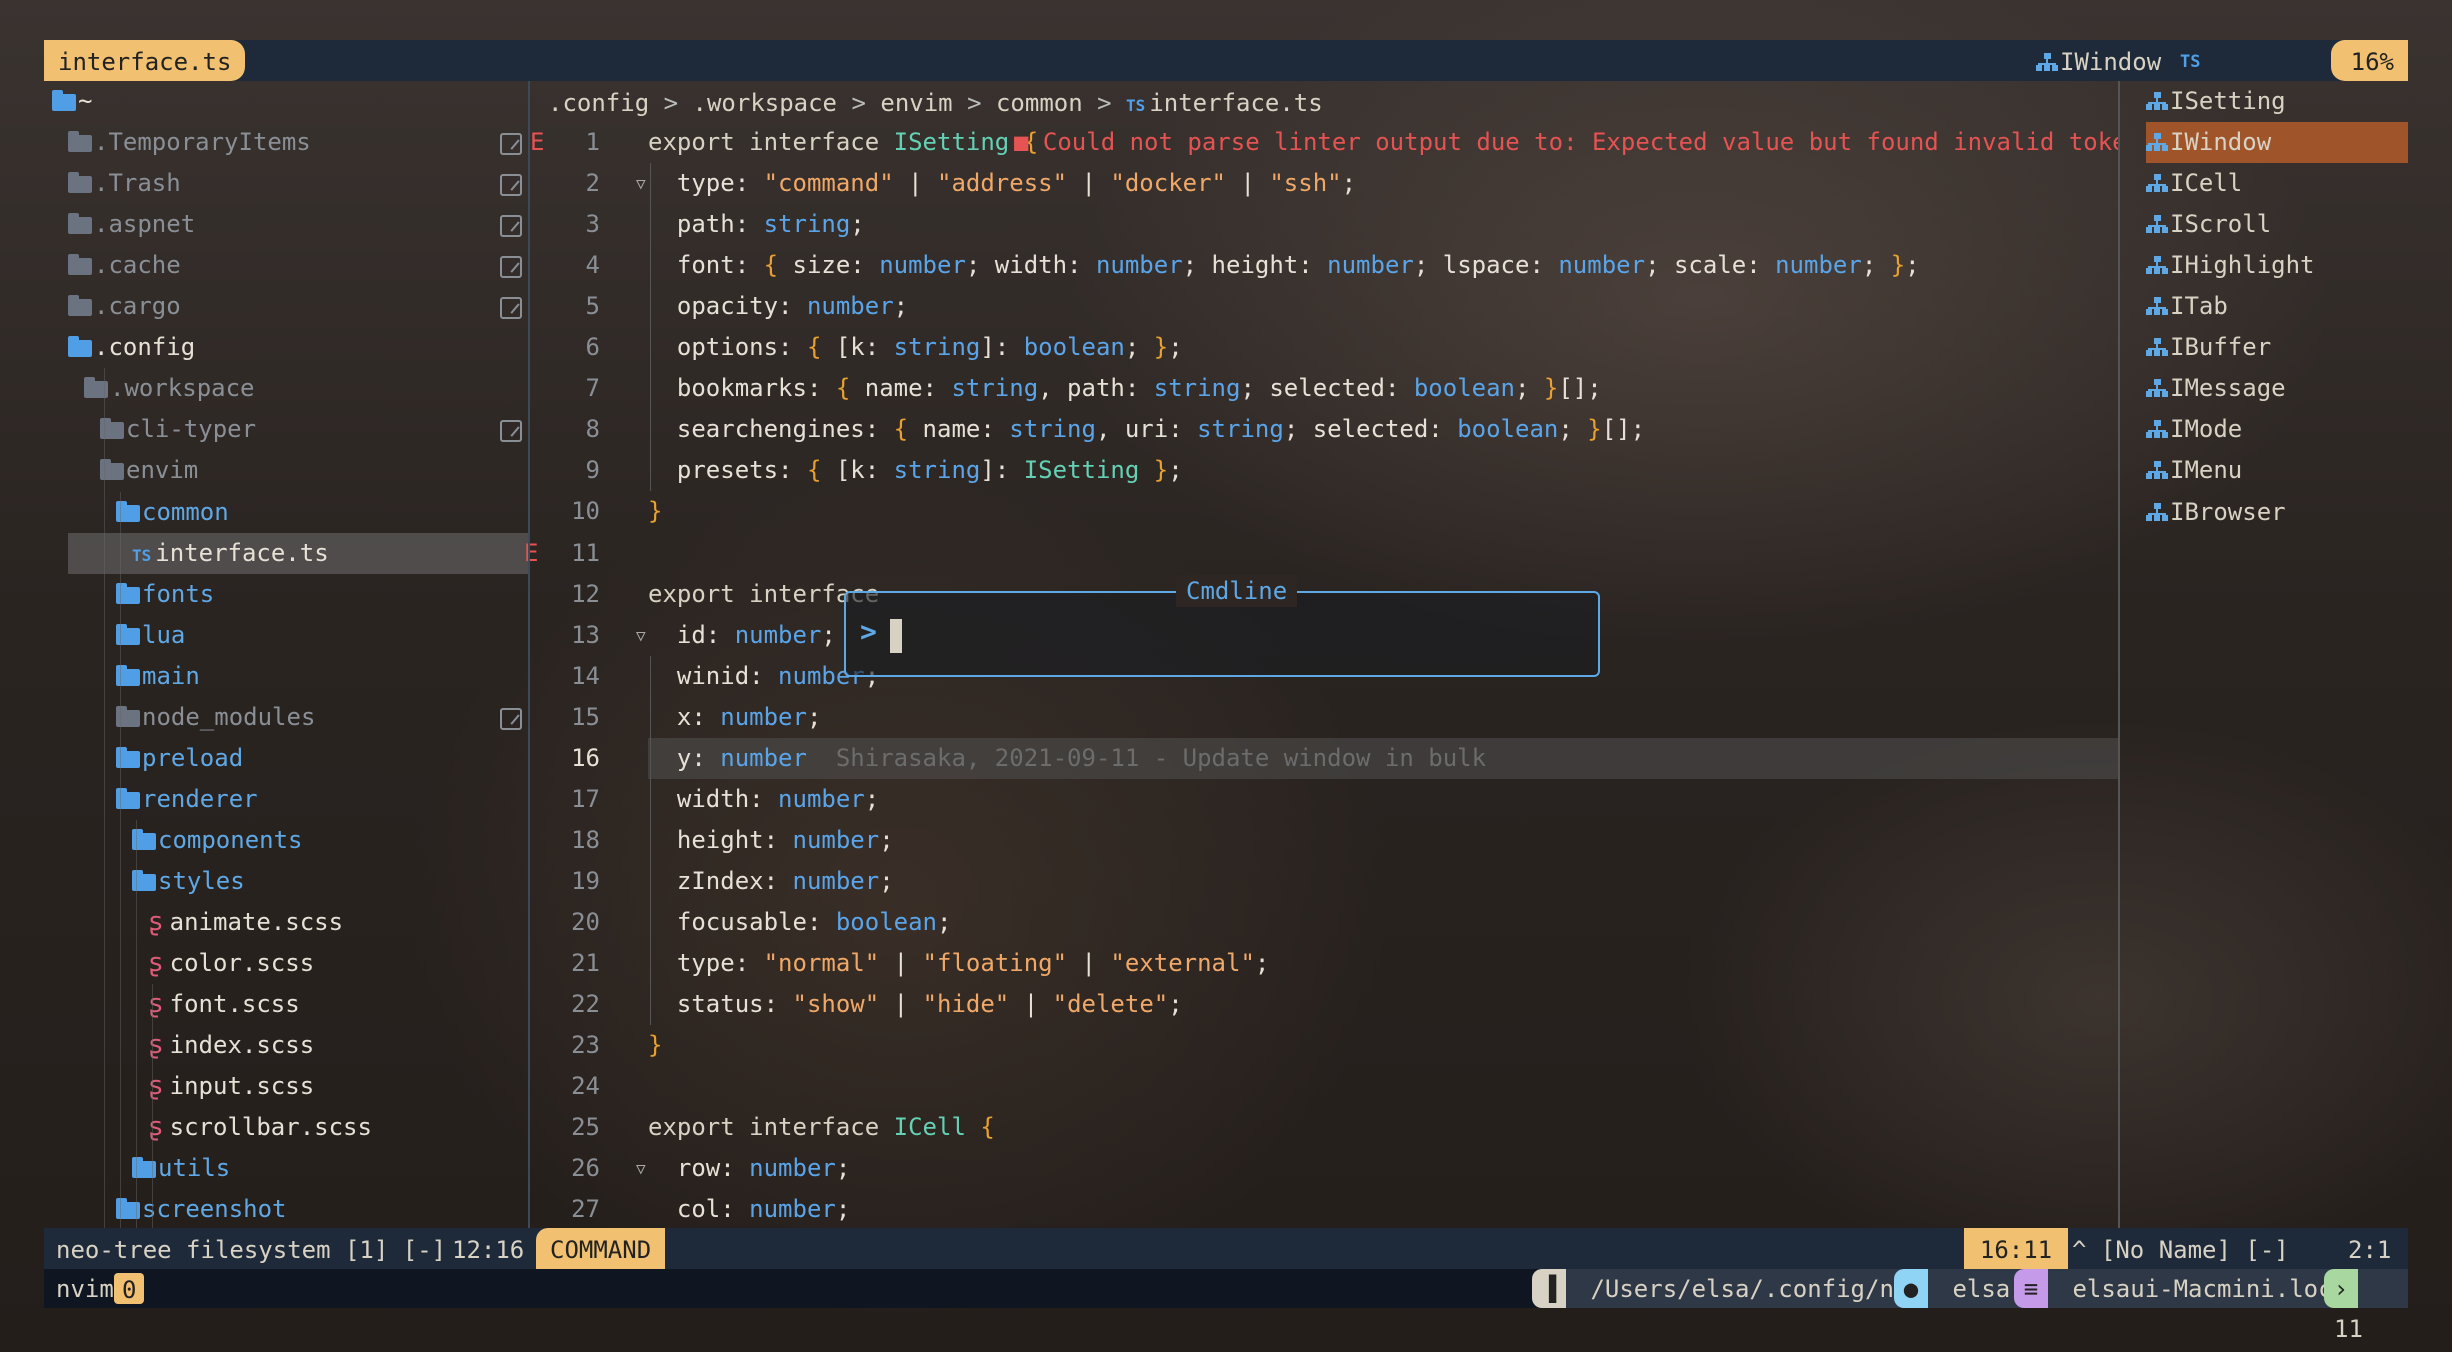 The image size is (2452, 1352). I want to click on code-line: options: { [k: string]: boolean; };, so click(915, 347).